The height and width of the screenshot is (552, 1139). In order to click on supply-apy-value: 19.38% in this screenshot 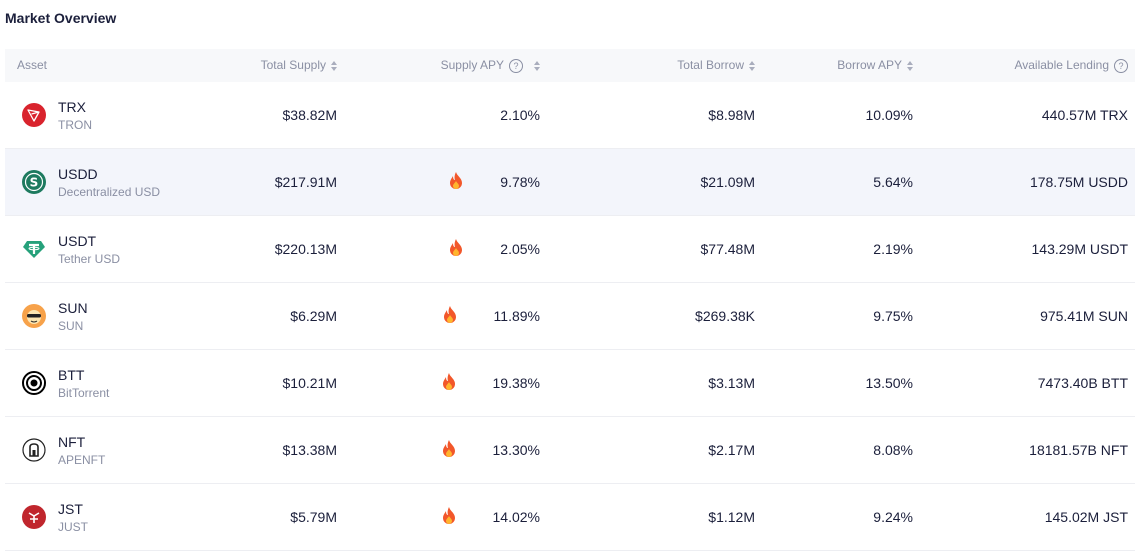, I will do `click(516, 383)`.